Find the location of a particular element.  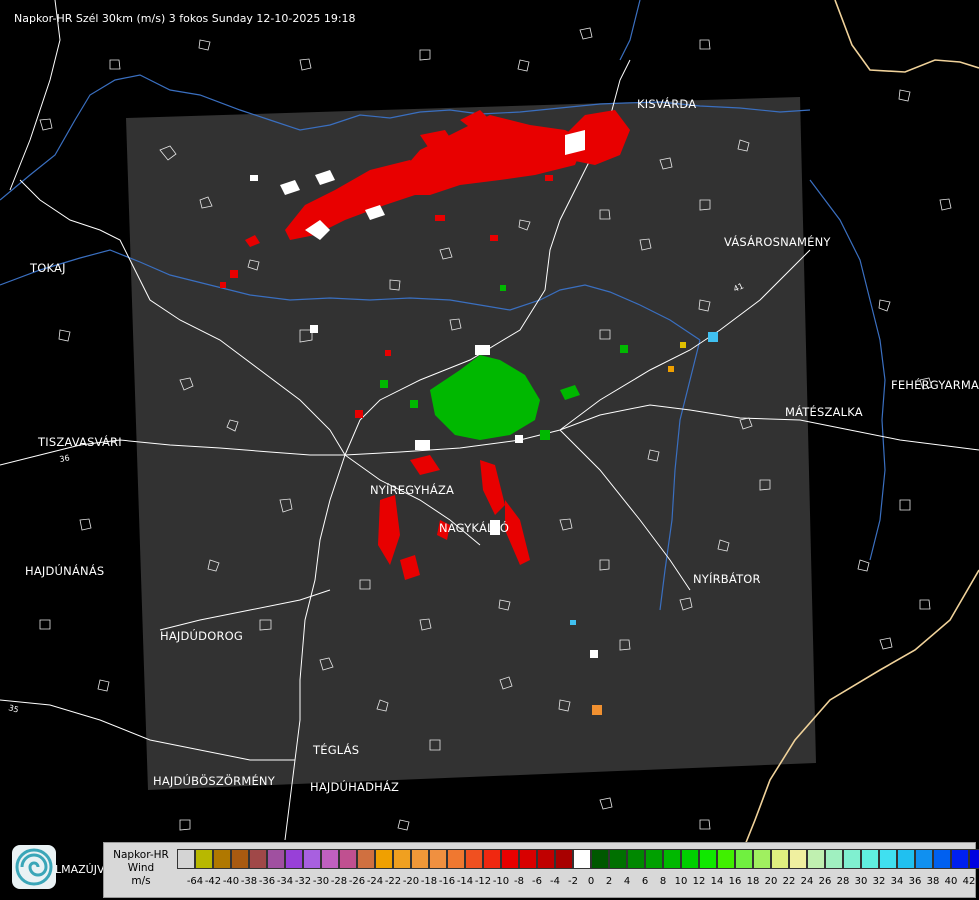

city-label: NYÍREGYHÁZA is located at coordinates (412, 490).